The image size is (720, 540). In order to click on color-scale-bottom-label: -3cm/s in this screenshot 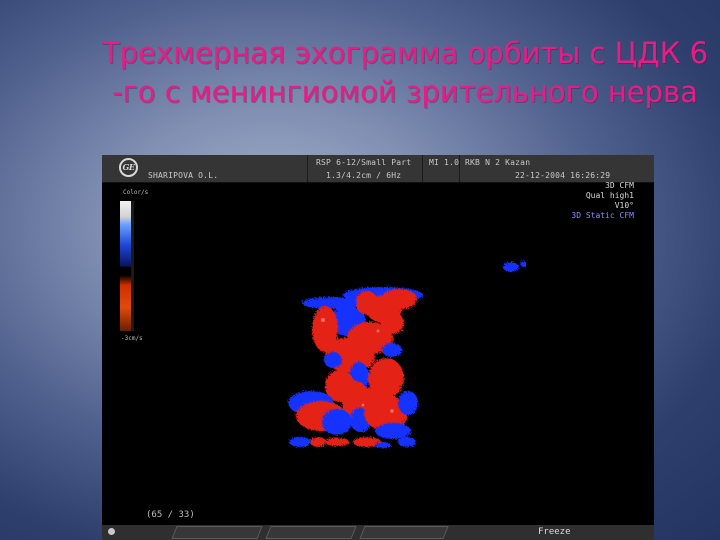, I will do `click(132, 338)`.